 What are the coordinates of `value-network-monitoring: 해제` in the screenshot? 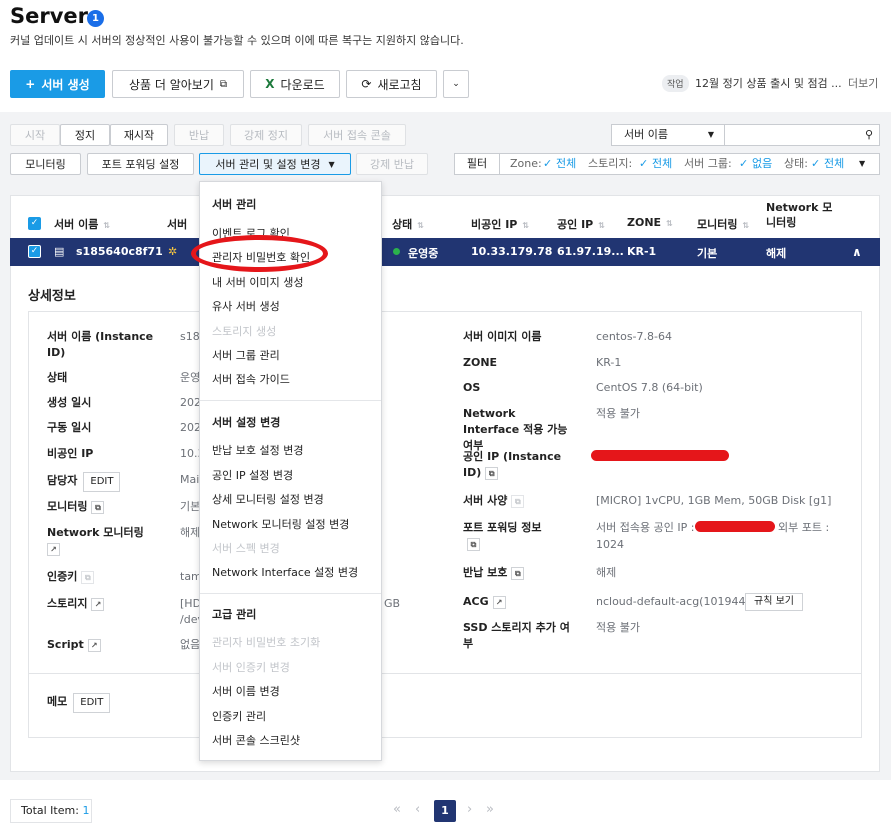 It's located at (190, 532).